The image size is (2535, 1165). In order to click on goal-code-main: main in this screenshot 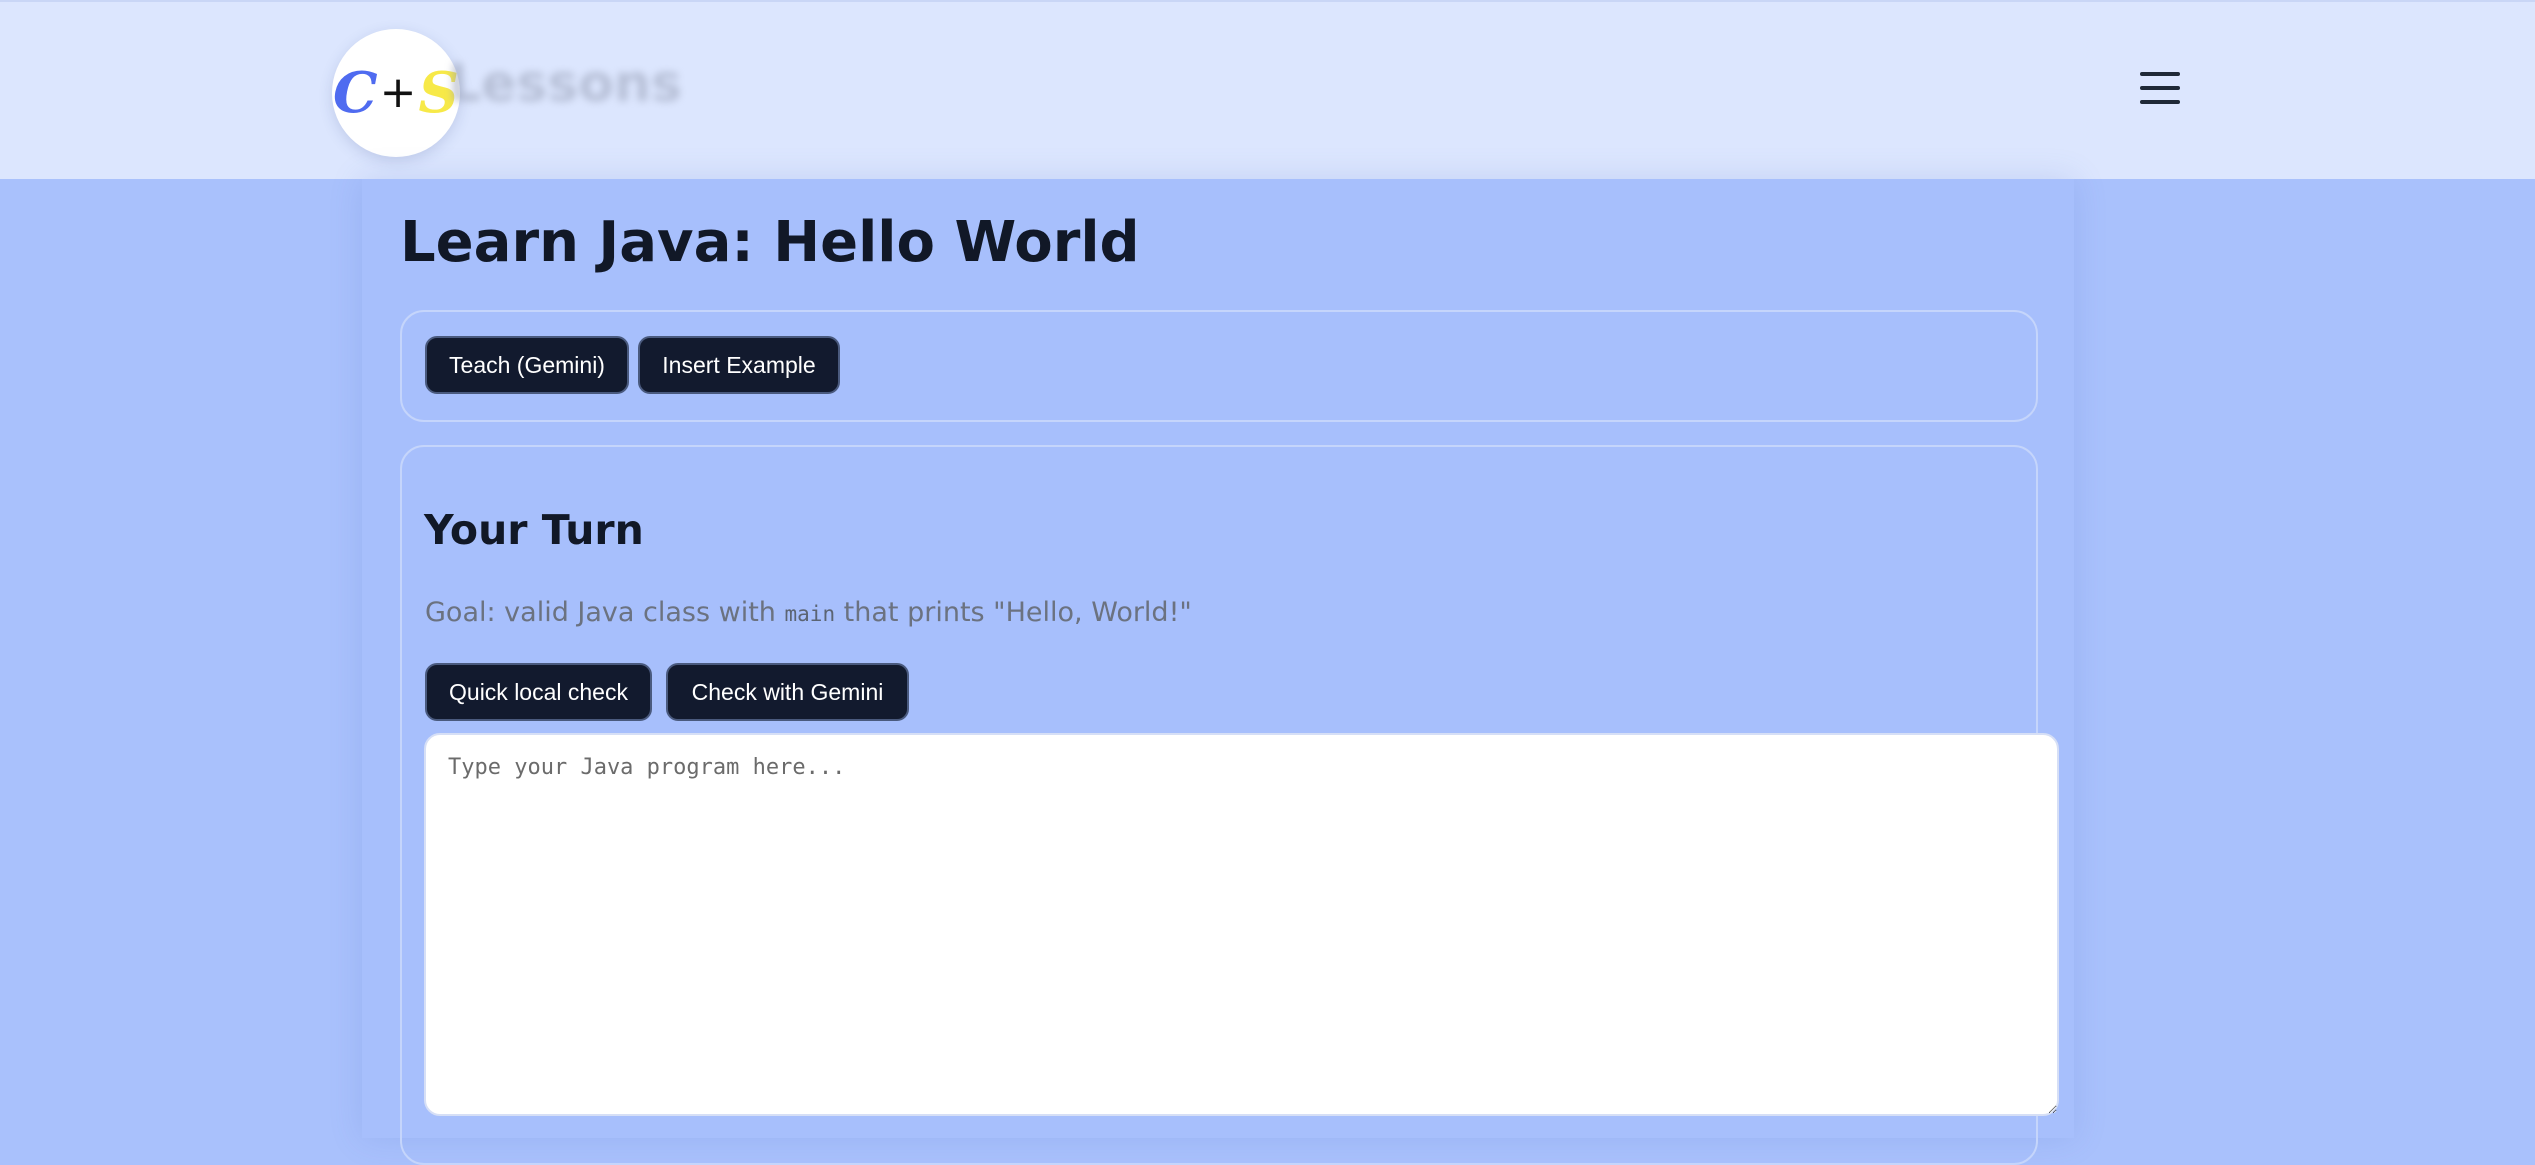, I will do `click(810, 614)`.